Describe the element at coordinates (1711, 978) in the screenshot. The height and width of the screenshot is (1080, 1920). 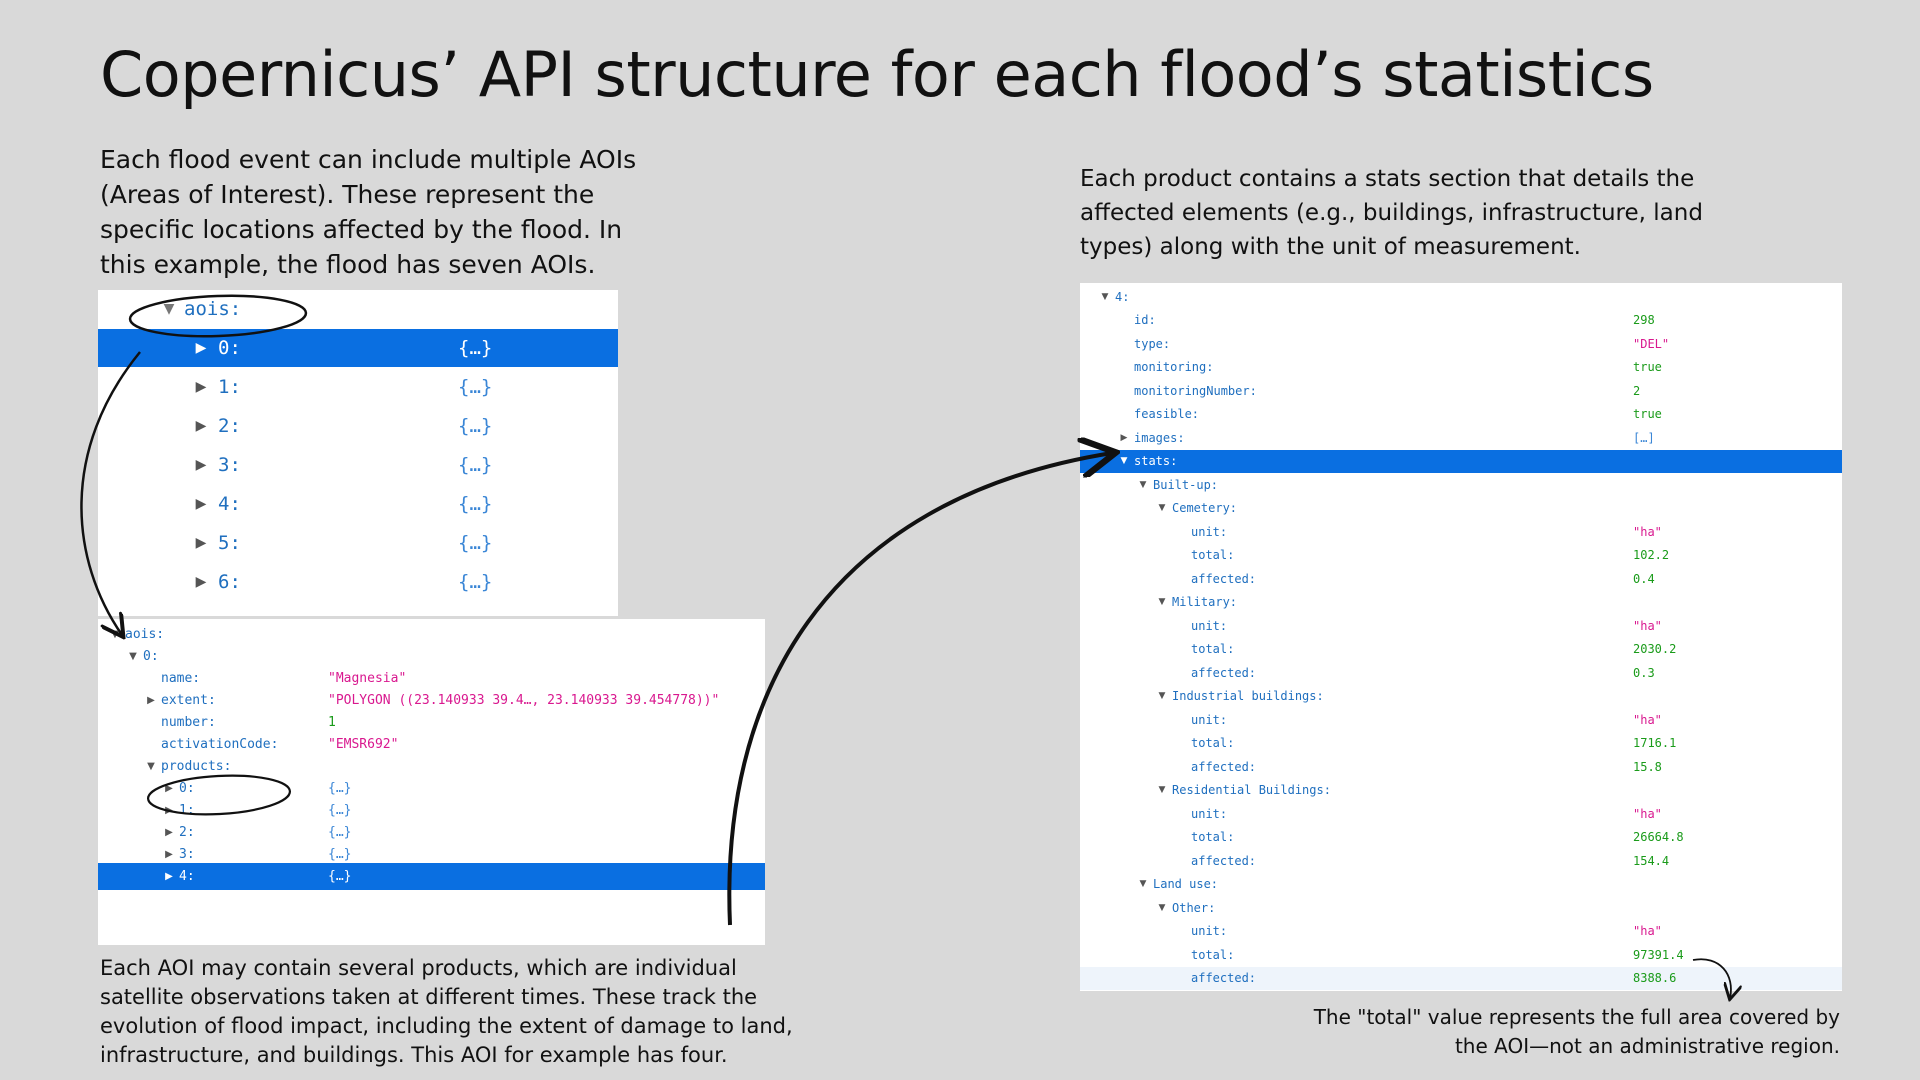
I see `total-note-arrow` at that location.